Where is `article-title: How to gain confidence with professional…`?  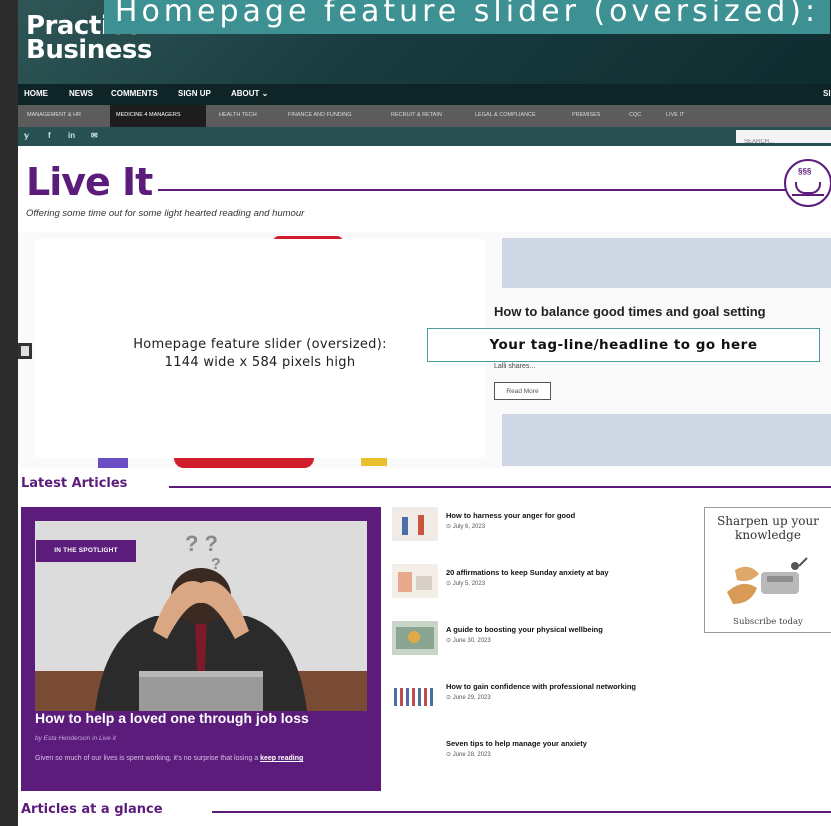 article-title: How to gain confidence with professional… is located at coordinates (576, 686).